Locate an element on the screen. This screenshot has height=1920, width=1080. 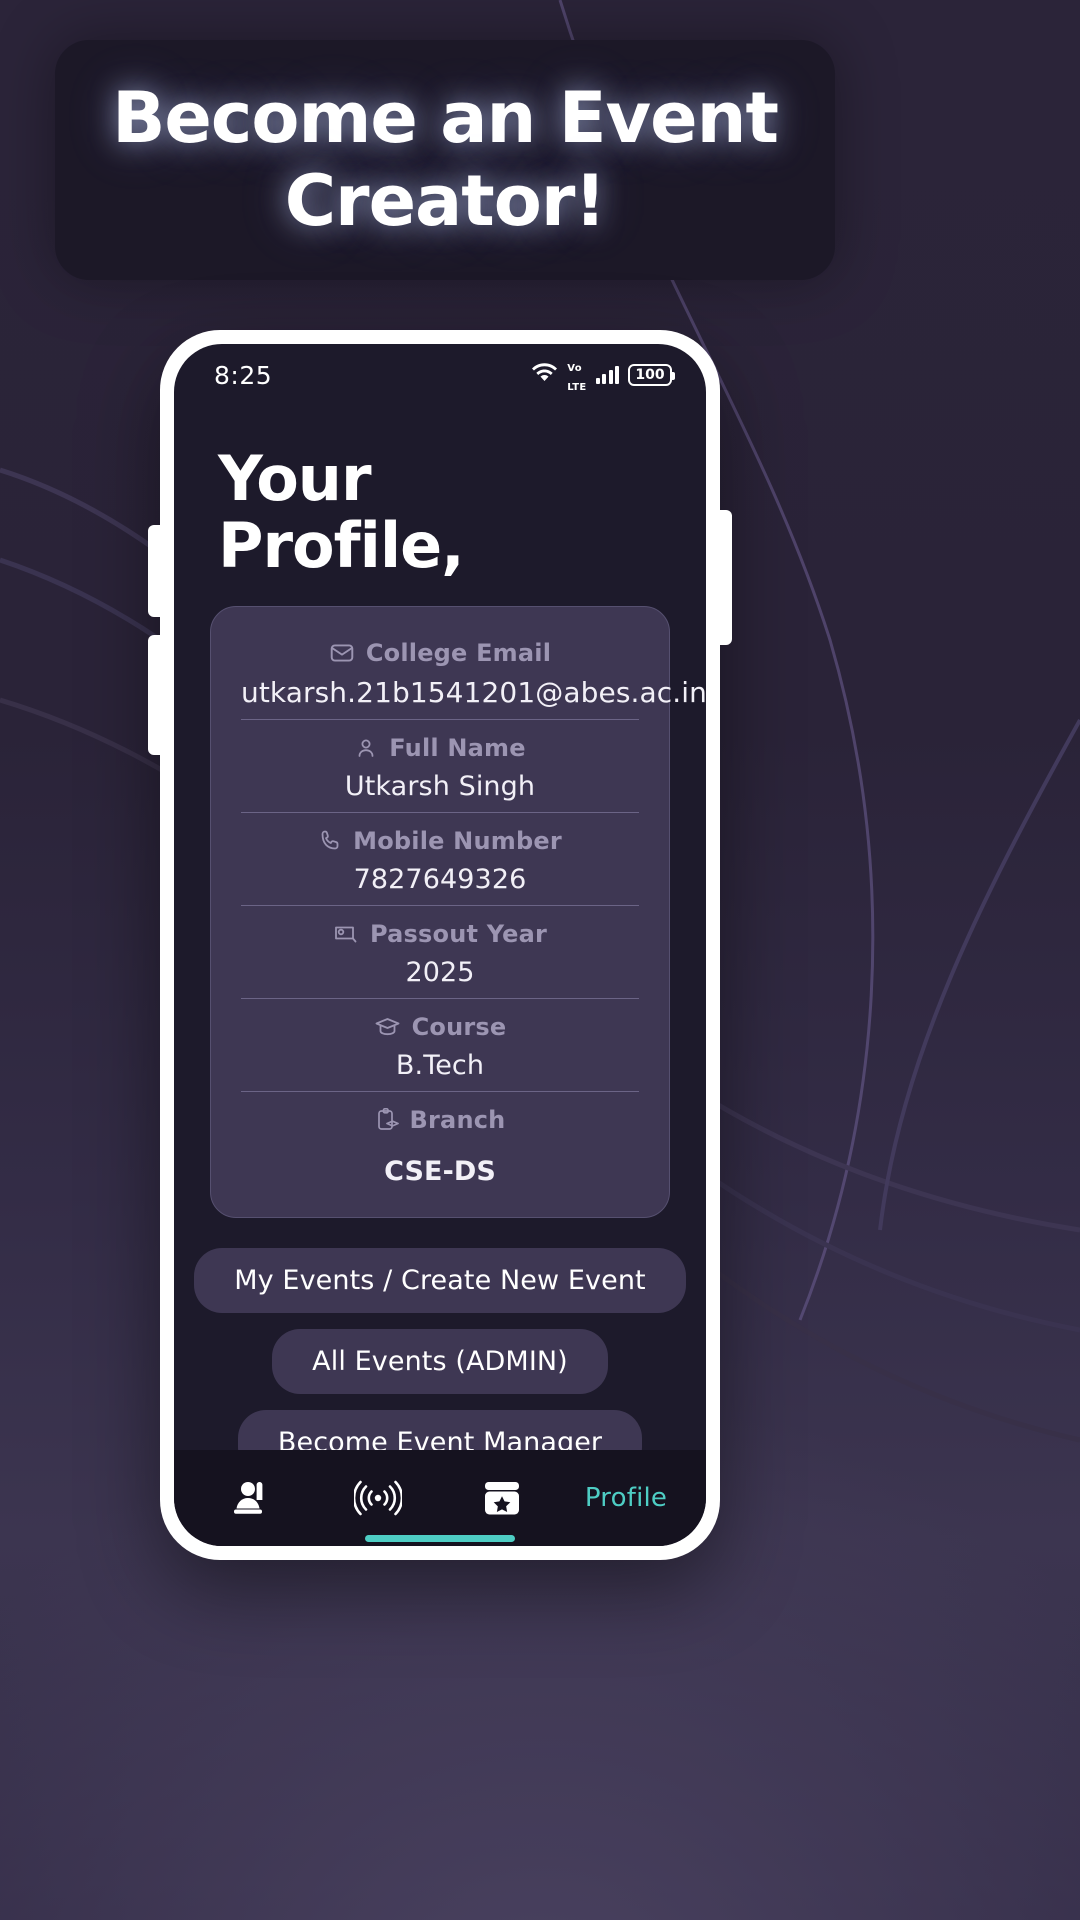
nav-item-live is located at coordinates (378, 1498).